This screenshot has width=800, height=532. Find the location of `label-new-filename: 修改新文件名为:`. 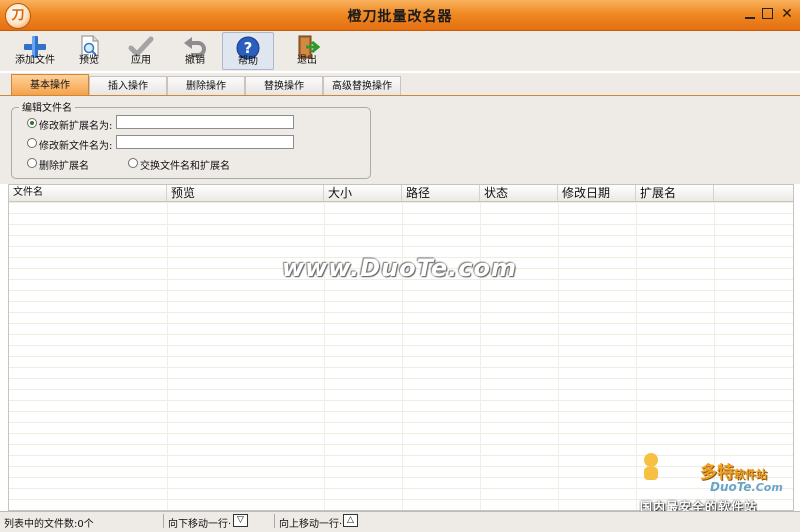

label-new-filename: 修改新文件名为: is located at coordinates (76, 146).